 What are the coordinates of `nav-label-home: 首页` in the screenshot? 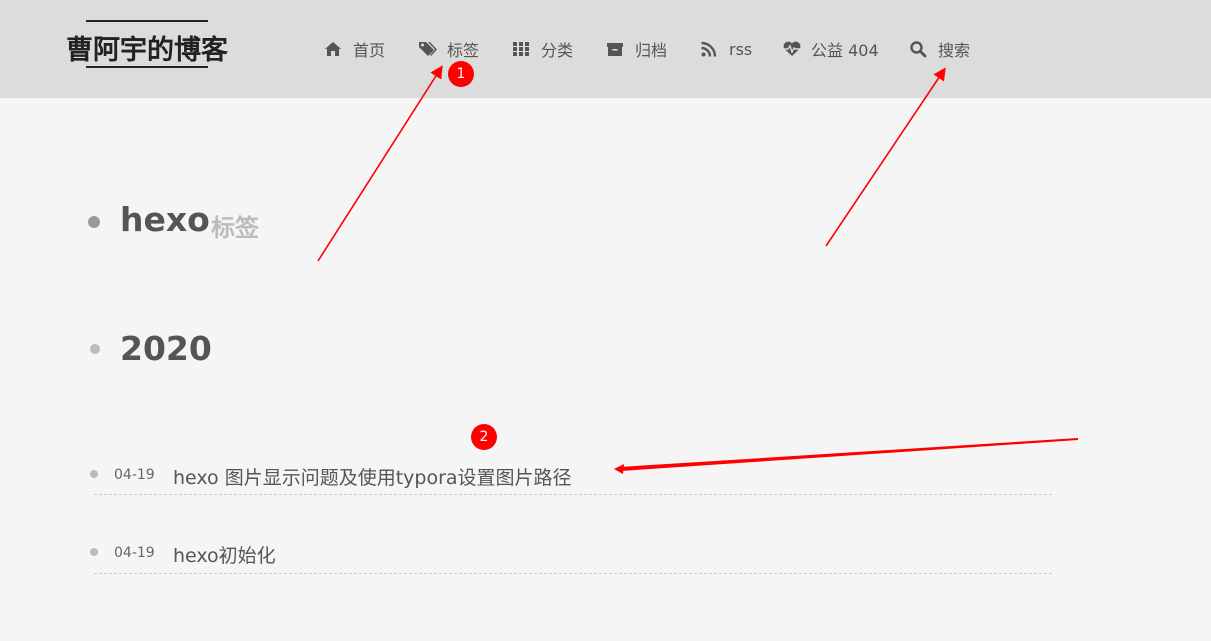 It's located at (369, 50).